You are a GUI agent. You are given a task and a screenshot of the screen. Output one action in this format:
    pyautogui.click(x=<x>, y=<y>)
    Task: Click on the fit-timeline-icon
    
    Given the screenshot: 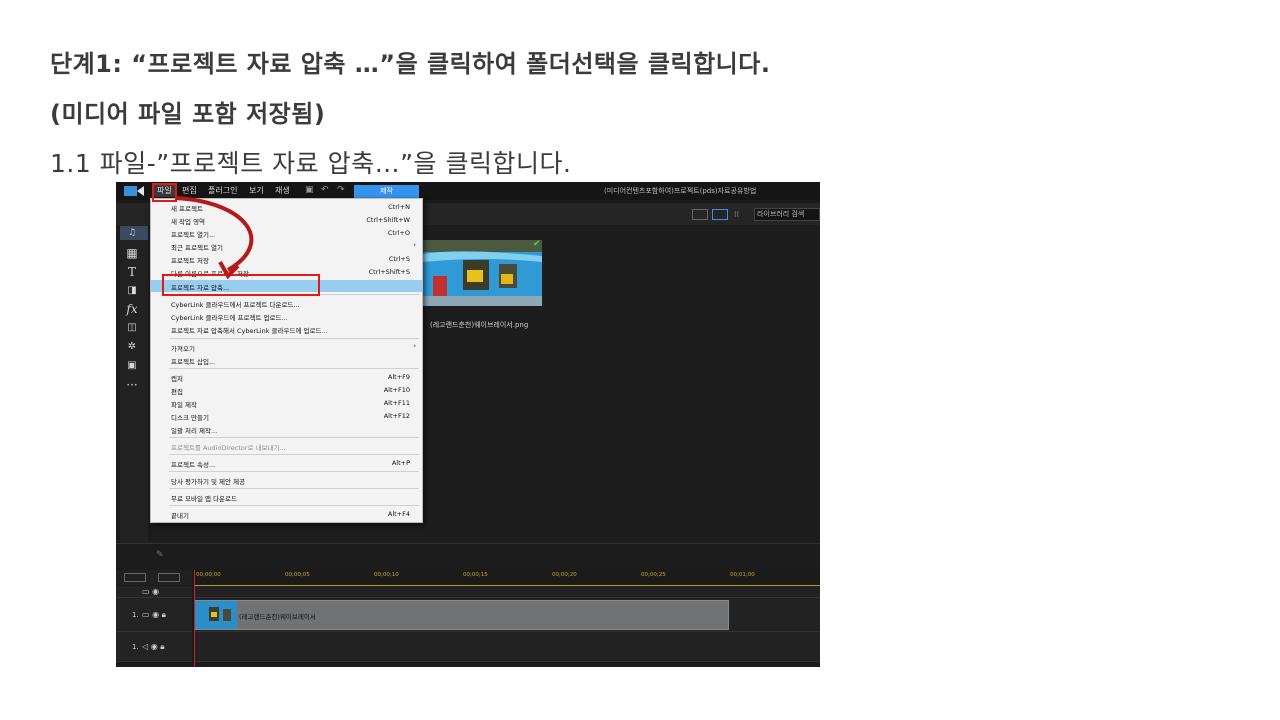 What is the action you would take?
    pyautogui.click(x=169, y=577)
    